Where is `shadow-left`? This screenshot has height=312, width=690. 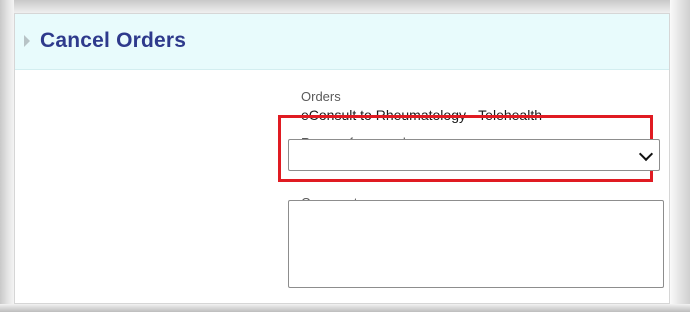
shadow-left is located at coordinates (7, 156).